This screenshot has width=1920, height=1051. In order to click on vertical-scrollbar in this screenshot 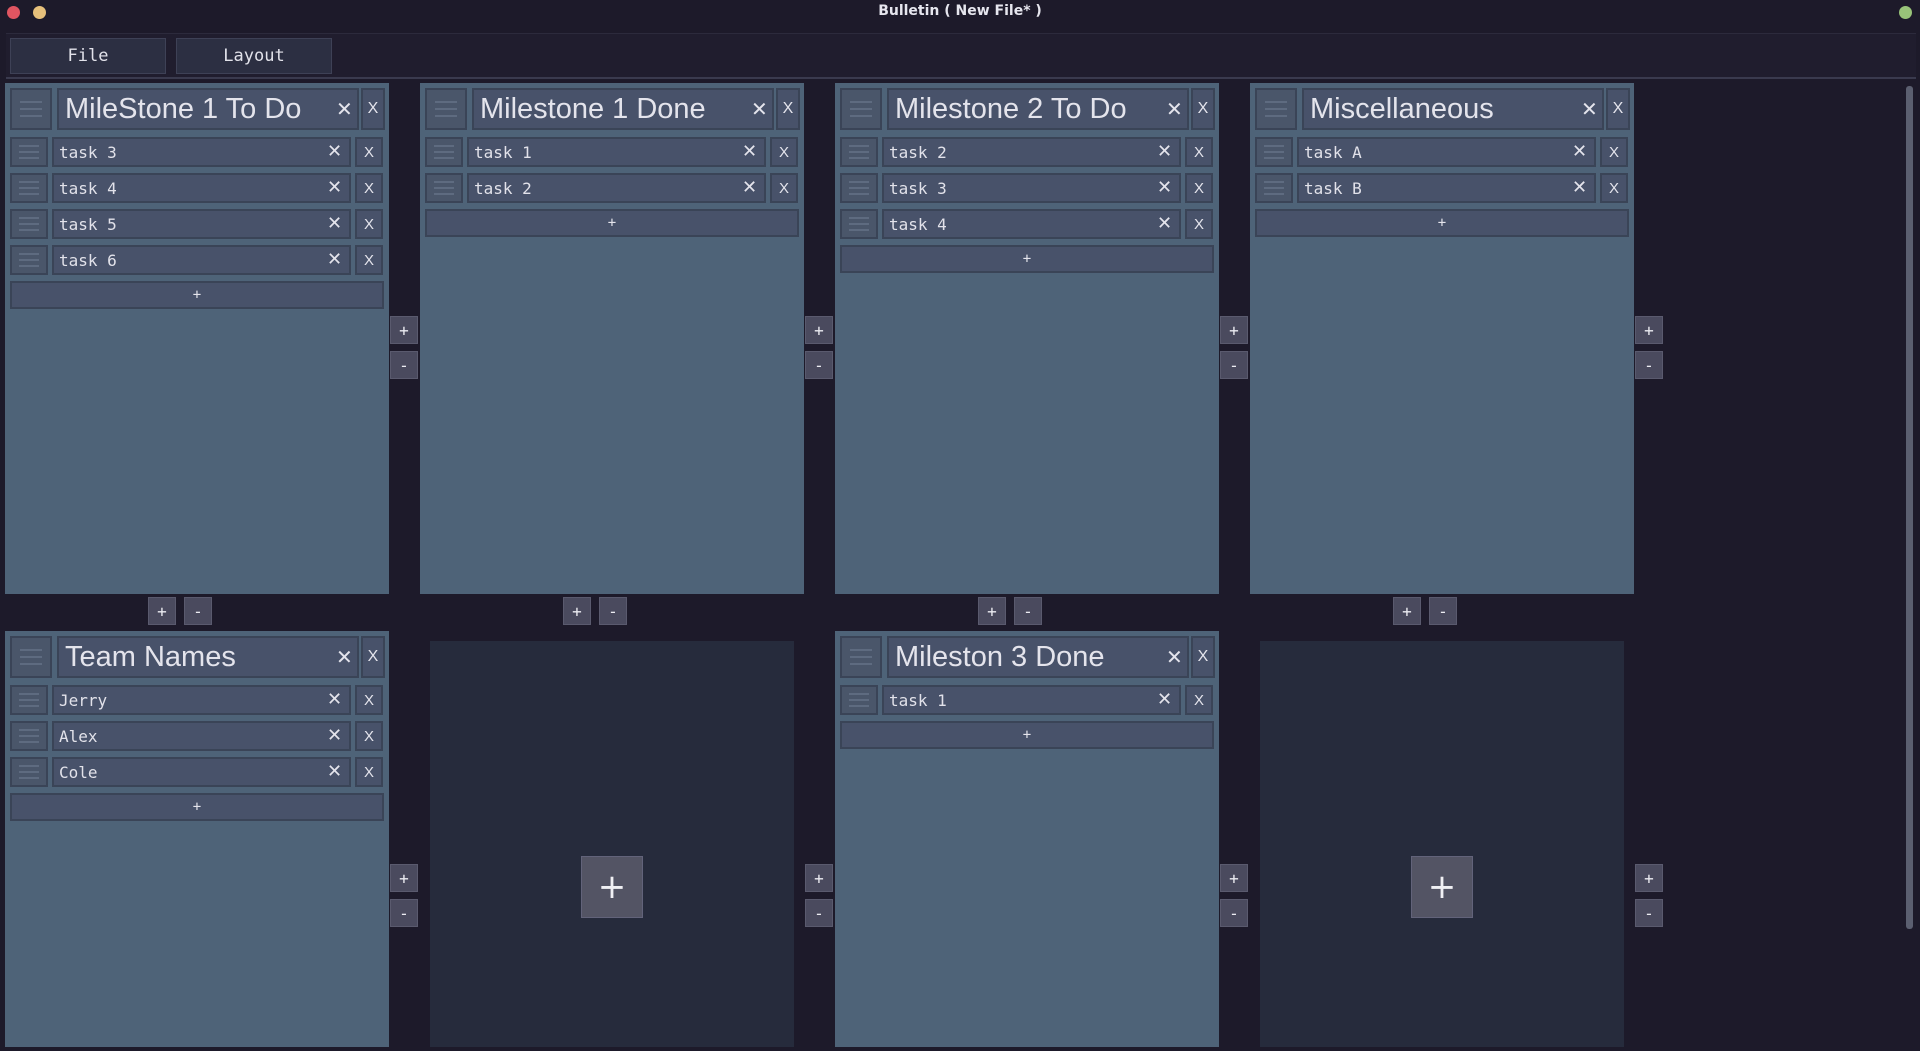, I will do `click(1909, 507)`.